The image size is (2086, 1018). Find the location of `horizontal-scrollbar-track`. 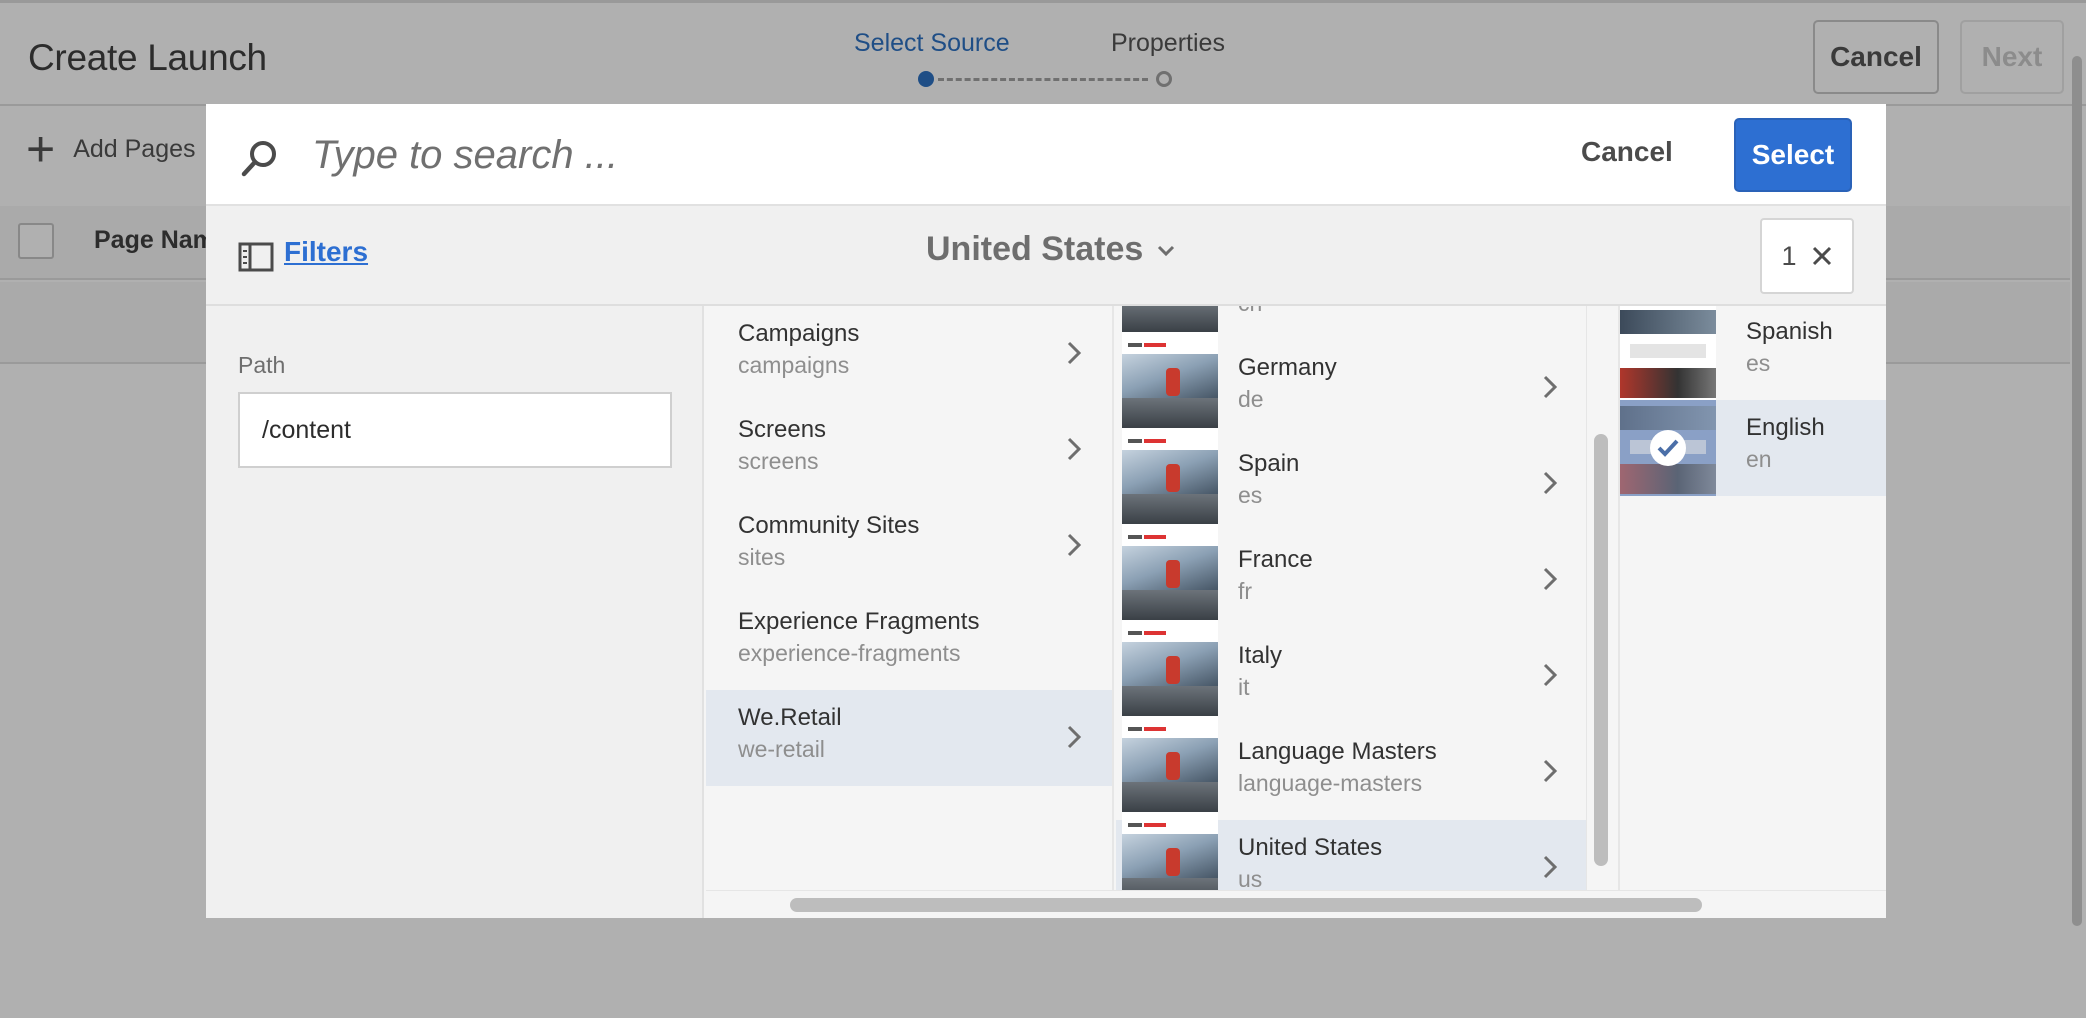

horizontal-scrollbar-track is located at coordinates (1296, 904).